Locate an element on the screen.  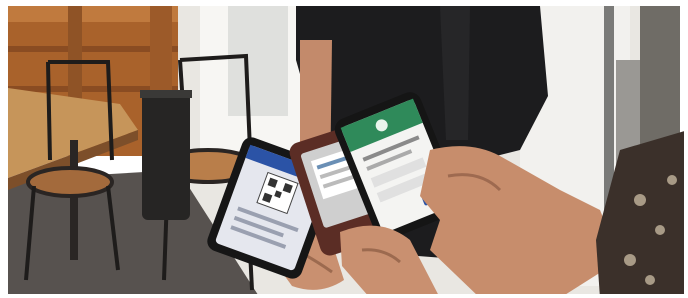
trash-bin is located at coordinates (166, 155).